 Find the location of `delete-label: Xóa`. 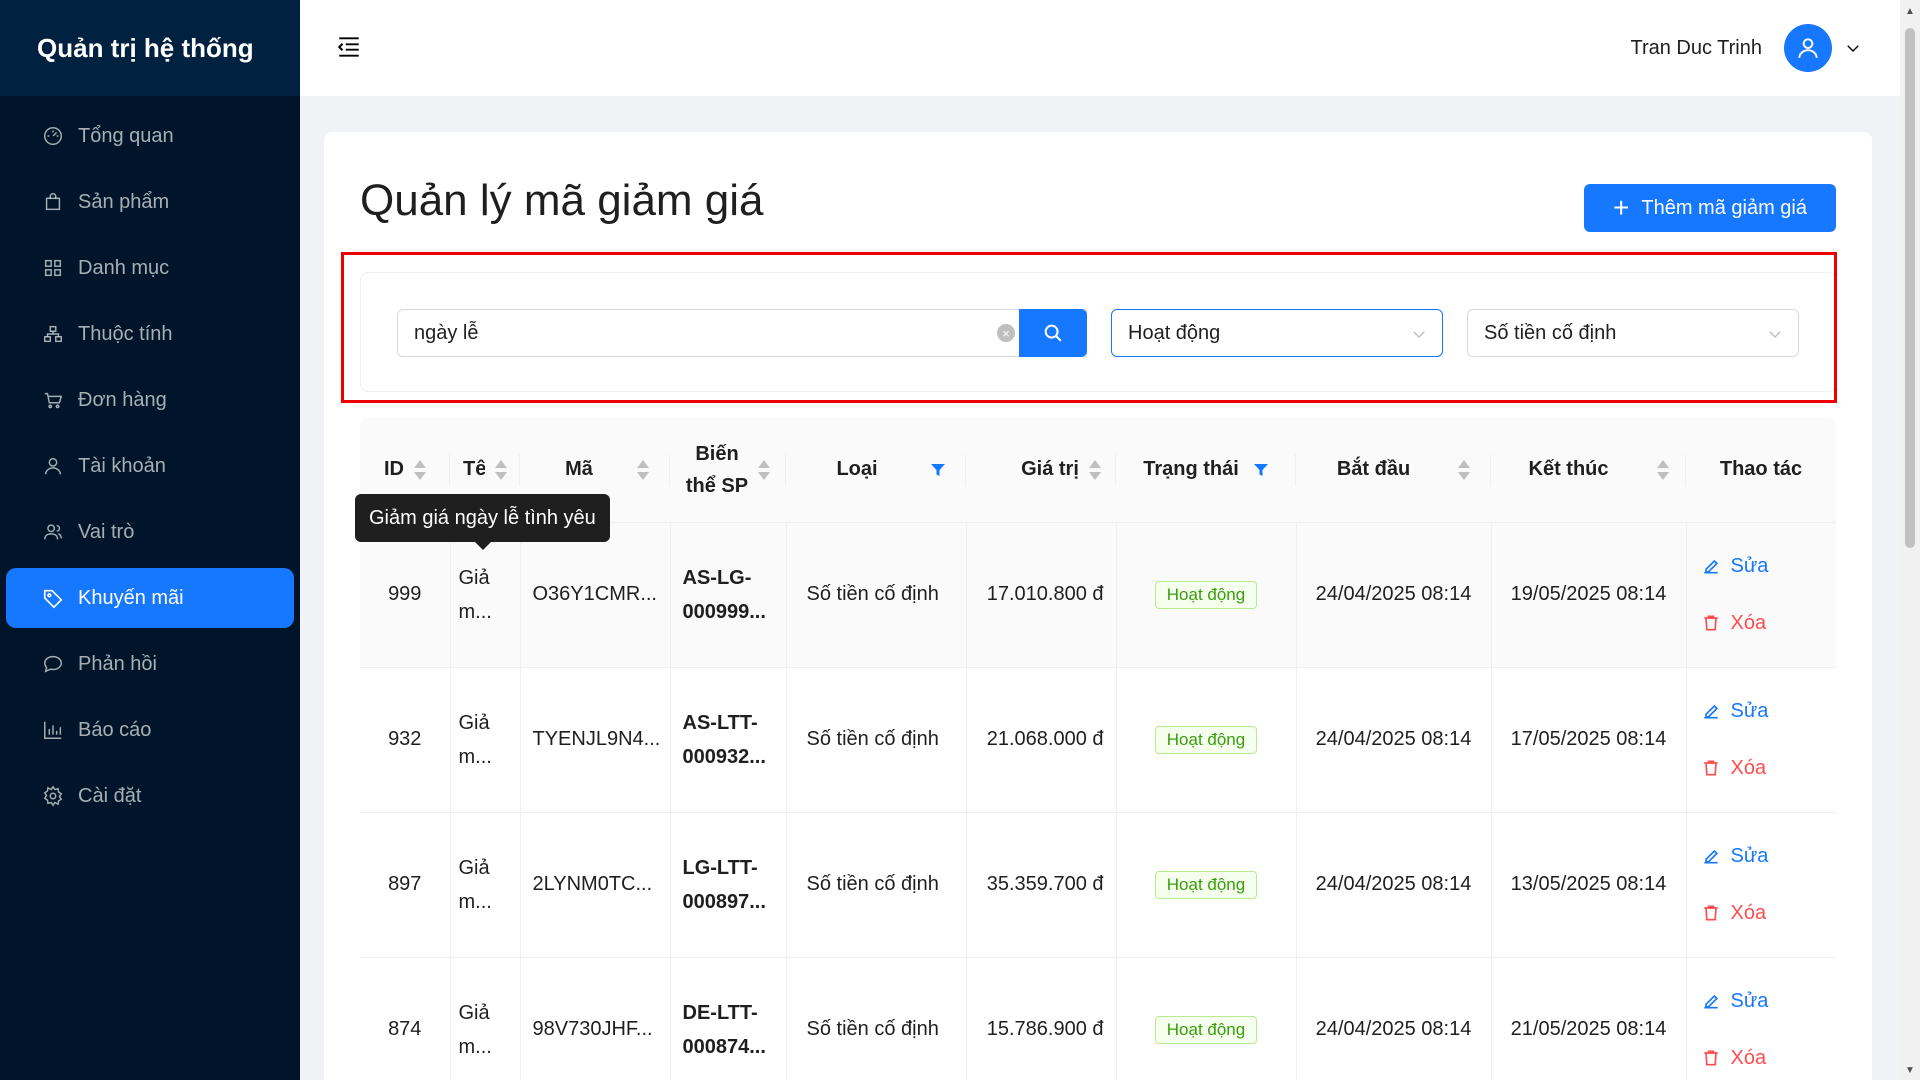

delete-label: Xóa is located at coordinates (1748, 767).